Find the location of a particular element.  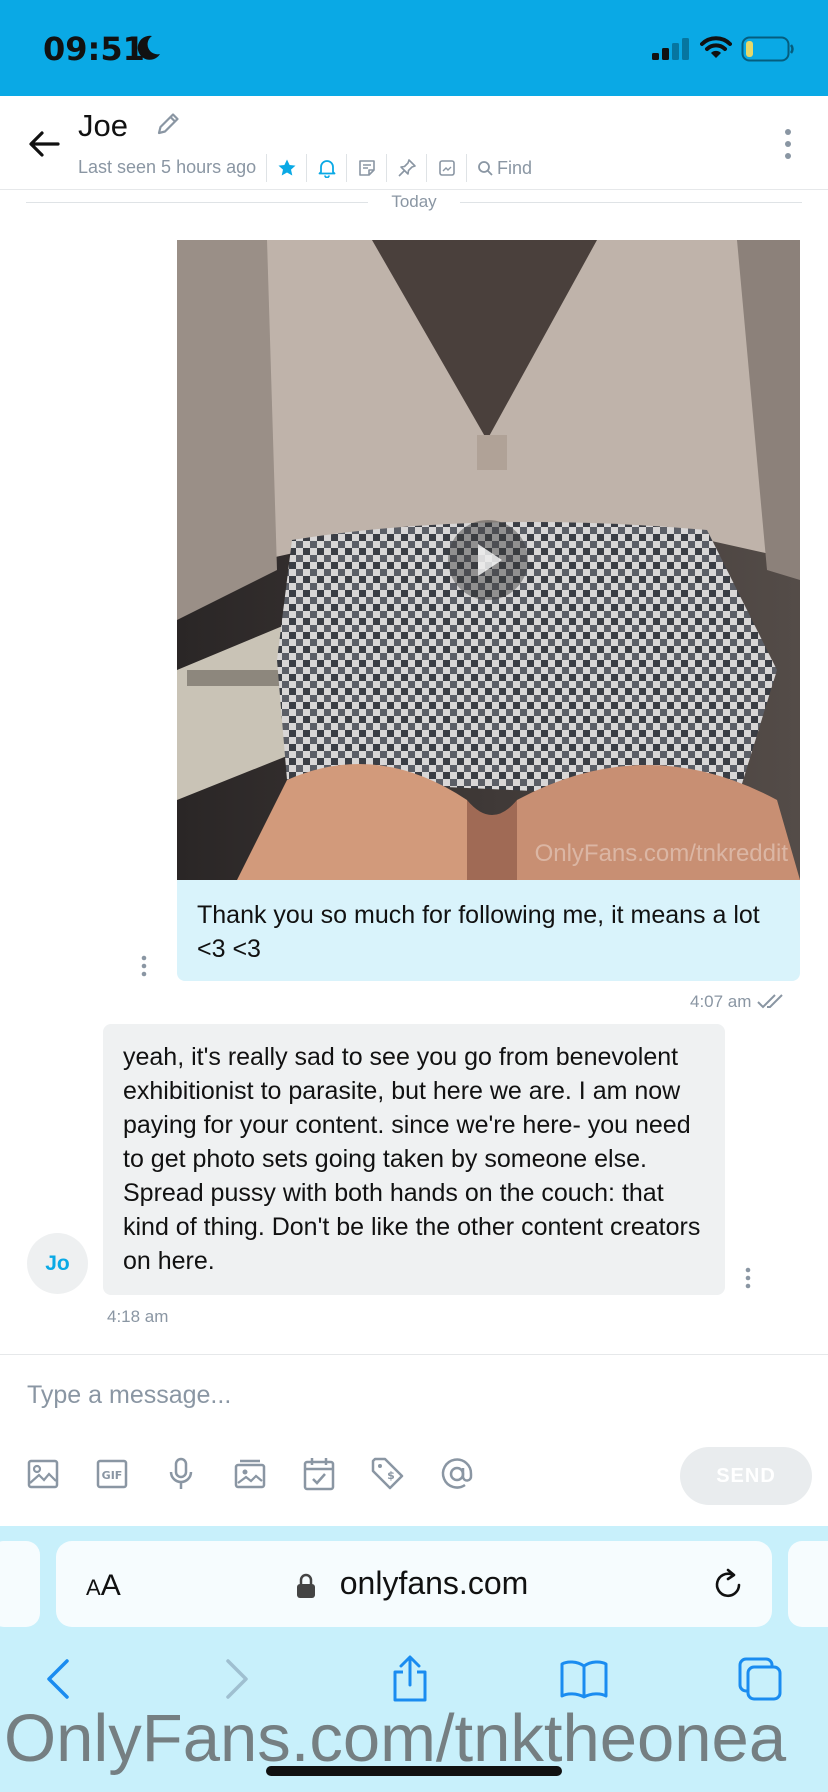

image-icon is located at coordinates (43, 1474).